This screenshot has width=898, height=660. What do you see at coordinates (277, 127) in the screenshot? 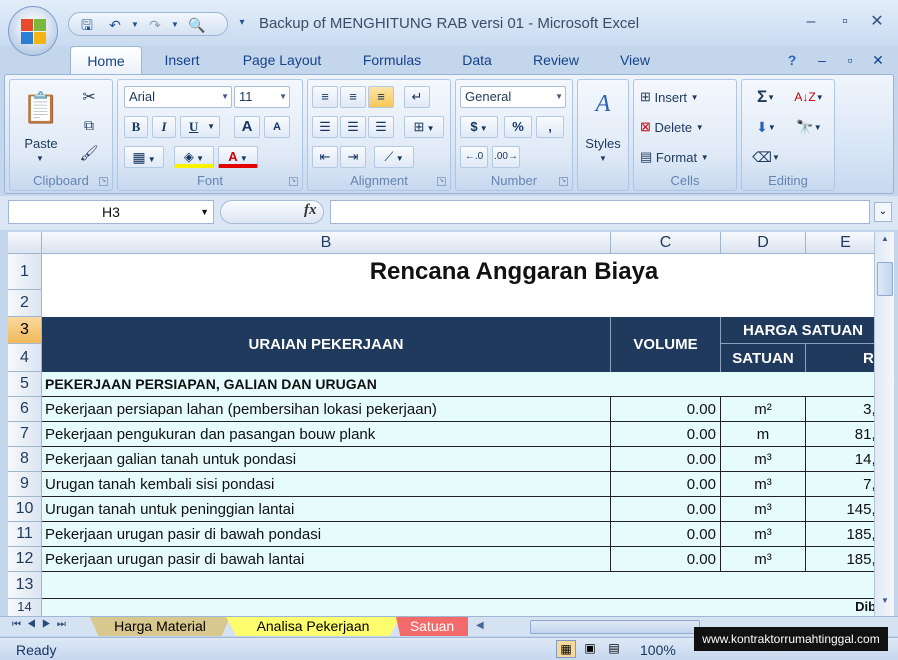
I see `shrink-font-button: A` at bounding box center [277, 127].